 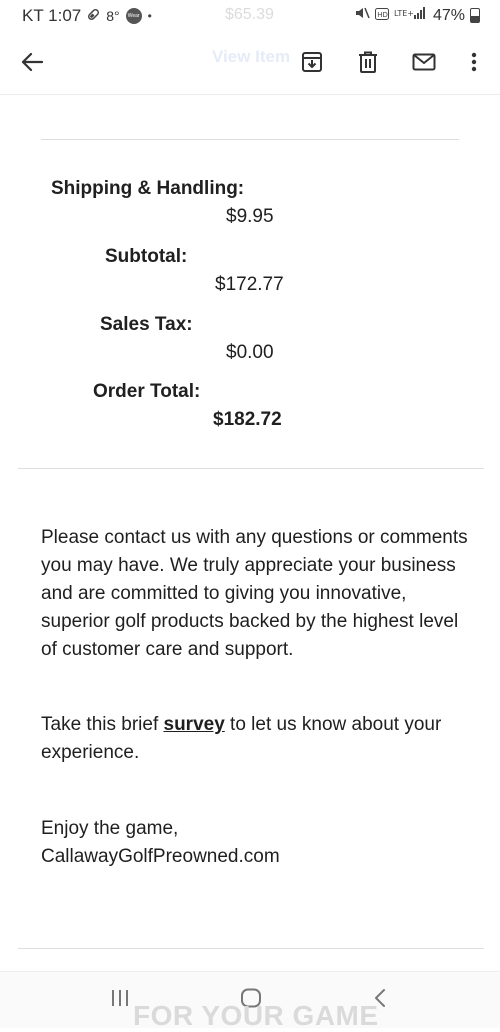 I want to click on shipping-value: $9.95, so click(x=250, y=216).